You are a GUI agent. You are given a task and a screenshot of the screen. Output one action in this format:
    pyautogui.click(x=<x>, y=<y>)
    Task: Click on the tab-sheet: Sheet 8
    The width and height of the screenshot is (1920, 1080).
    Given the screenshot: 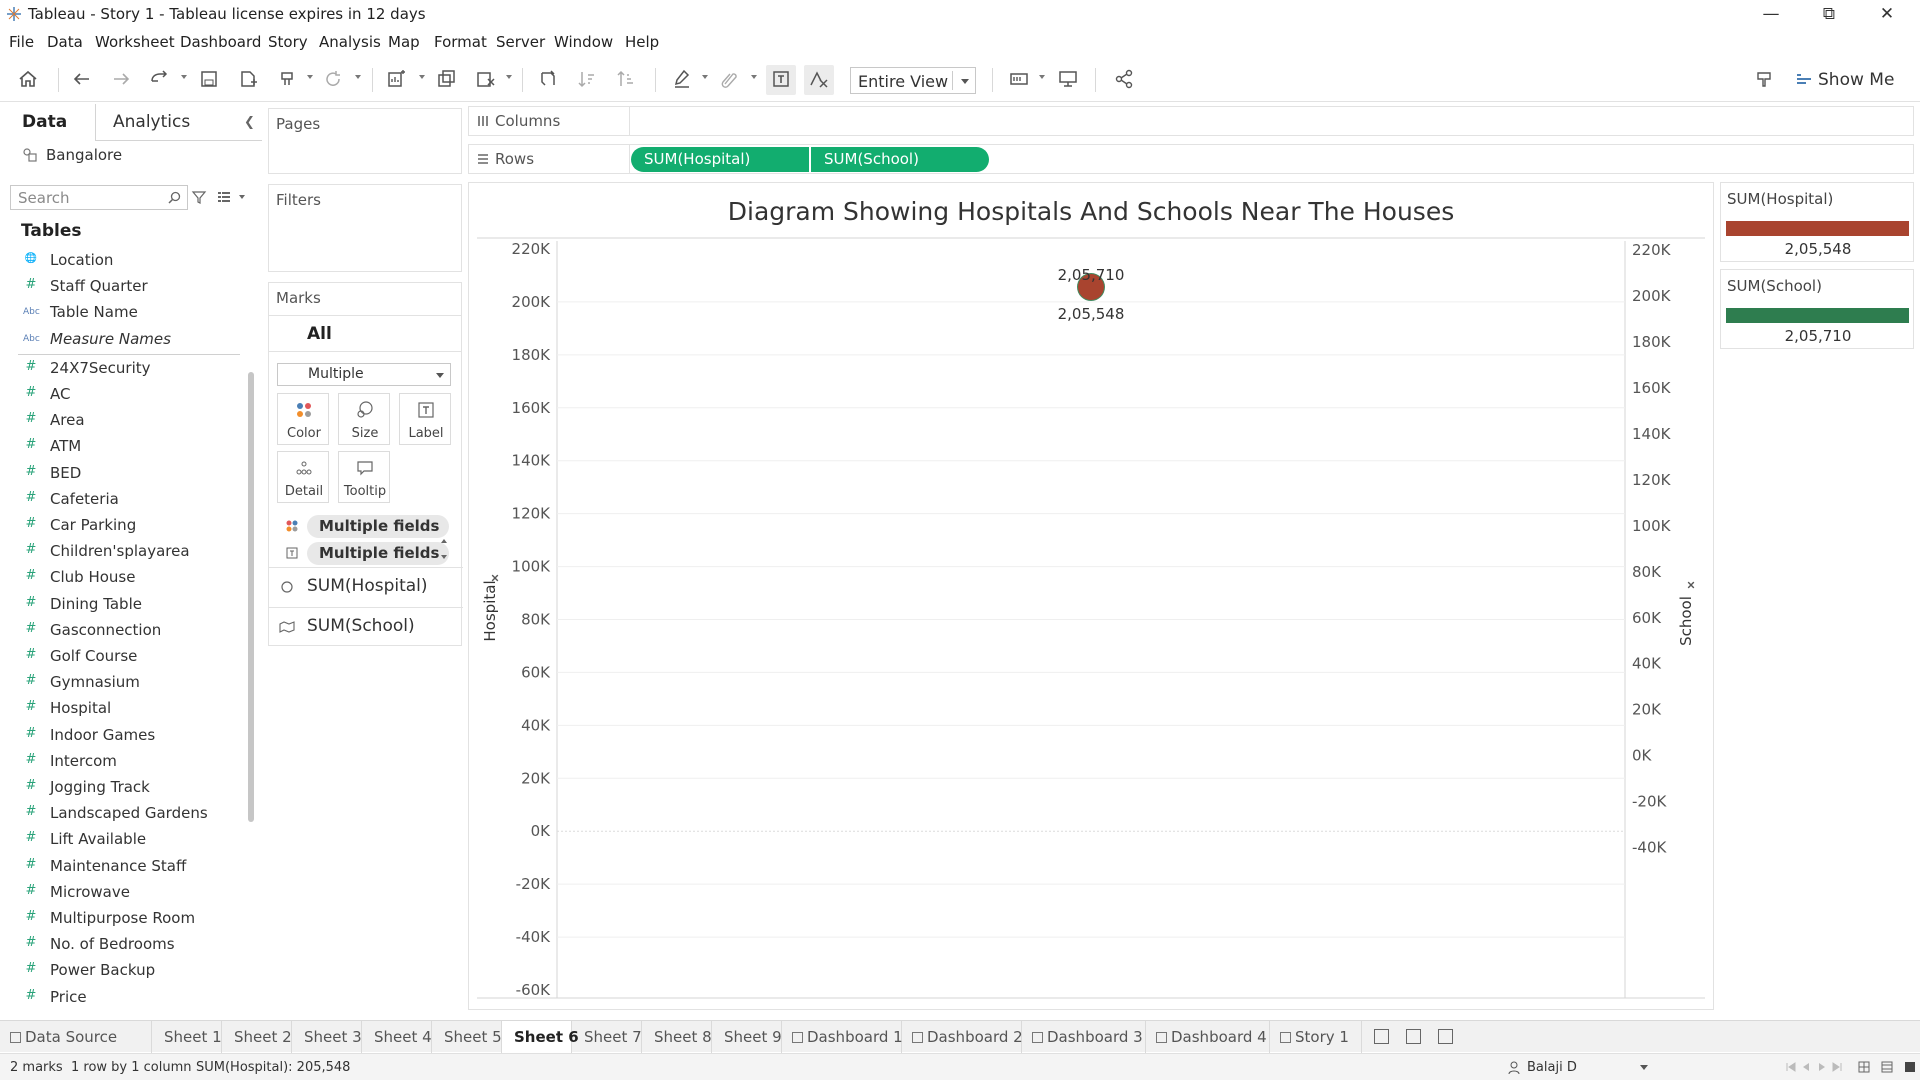 What is the action you would take?
    pyautogui.click(x=677, y=1037)
    